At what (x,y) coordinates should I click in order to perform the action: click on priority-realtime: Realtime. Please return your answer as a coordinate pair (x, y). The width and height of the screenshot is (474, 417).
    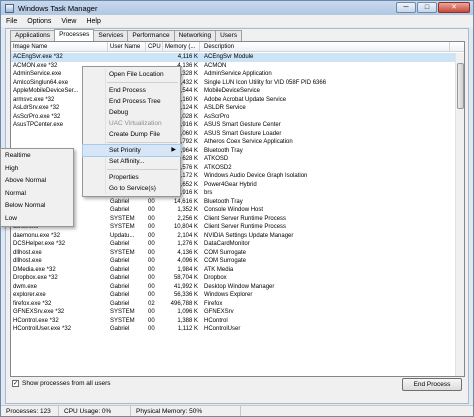
    Looking at the image, I should click on (37, 156).